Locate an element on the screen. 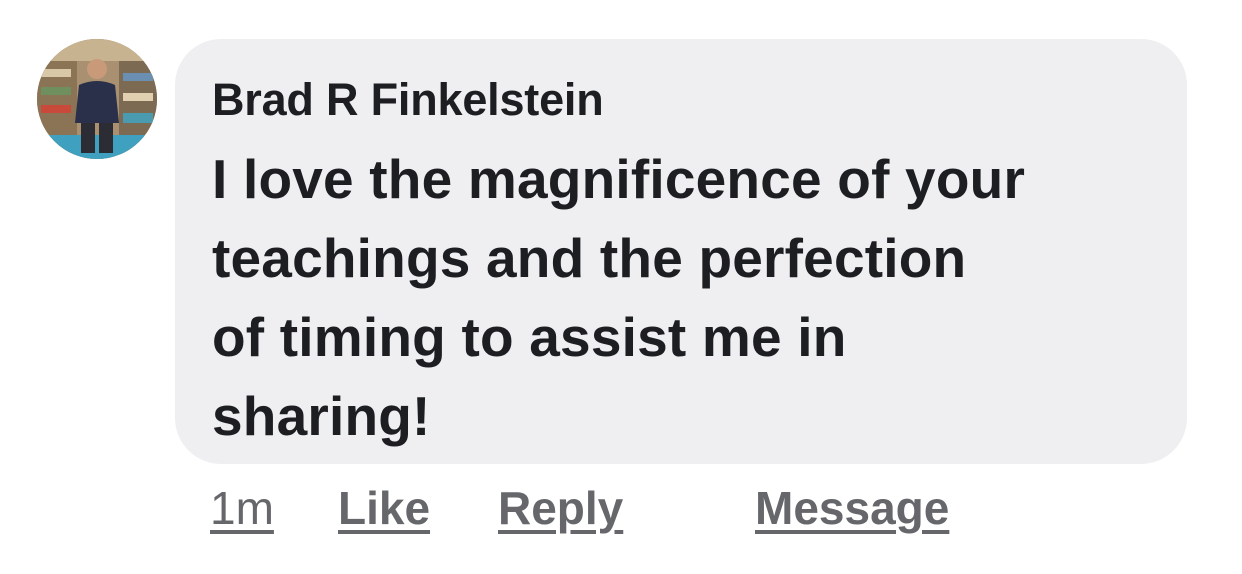 Image resolution: width=1242 pixels, height=574 pixels. avatar is located at coordinates (97, 99).